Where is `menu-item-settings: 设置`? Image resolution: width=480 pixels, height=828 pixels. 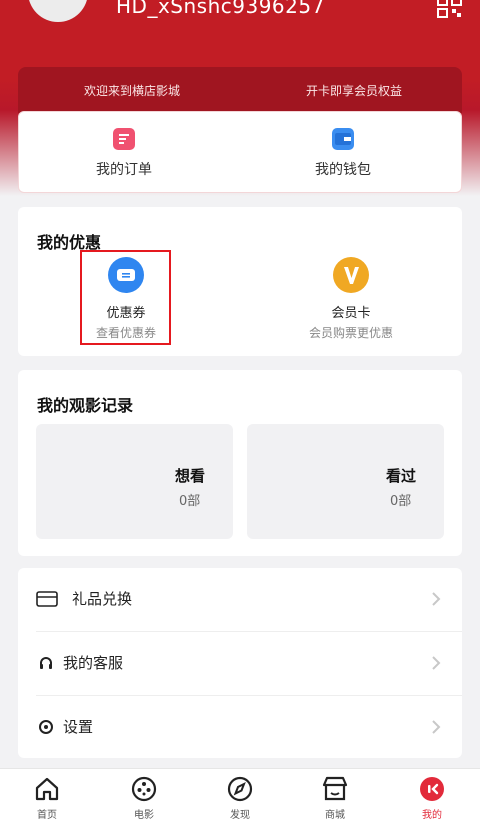 menu-item-settings: 设置 is located at coordinates (240, 728).